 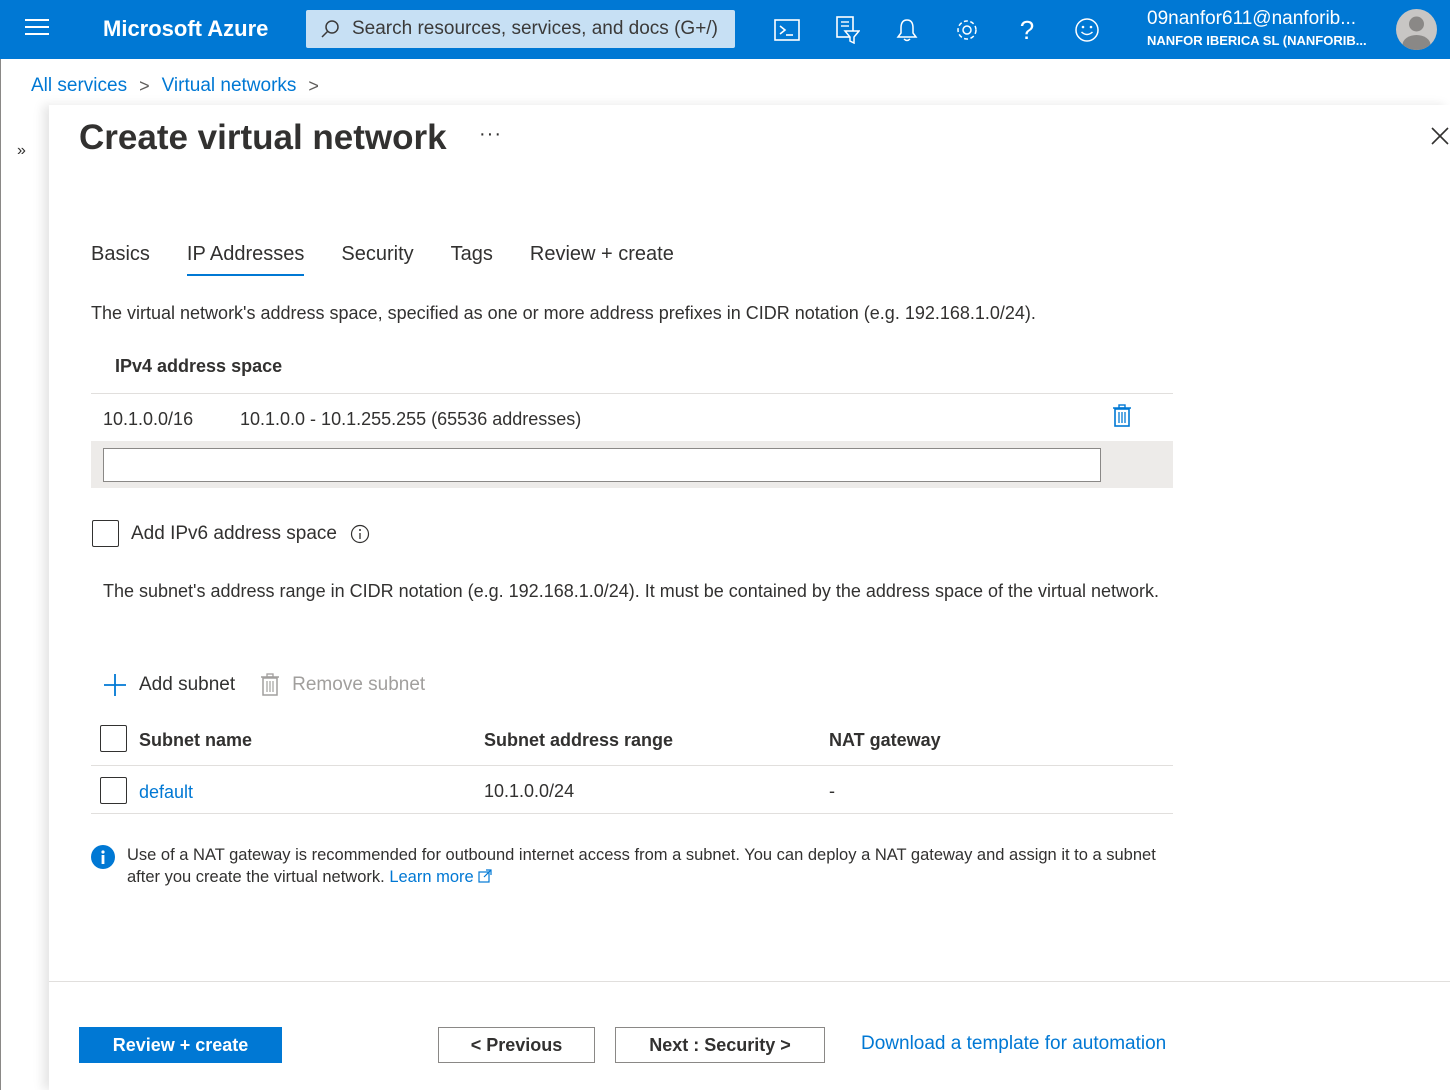 I want to click on add-subnet-button: Add subnet, so click(x=169, y=685).